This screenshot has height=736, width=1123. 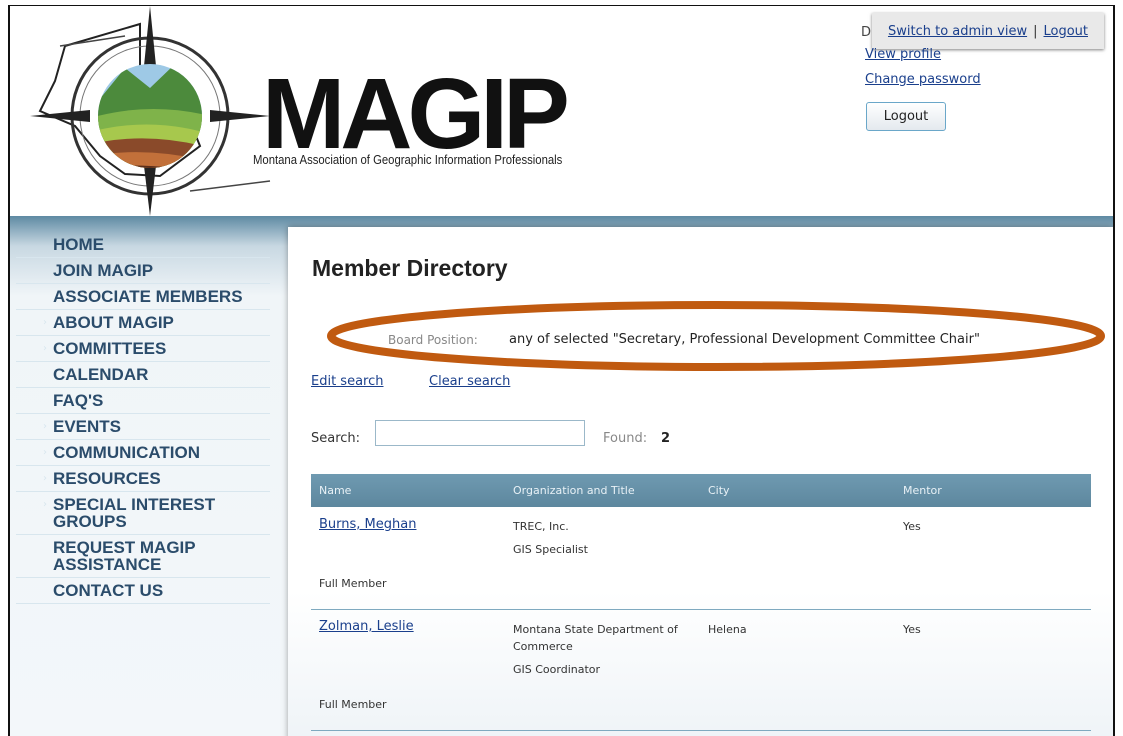 I want to click on nav-item-label: EVENTS, so click(x=87, y=426).